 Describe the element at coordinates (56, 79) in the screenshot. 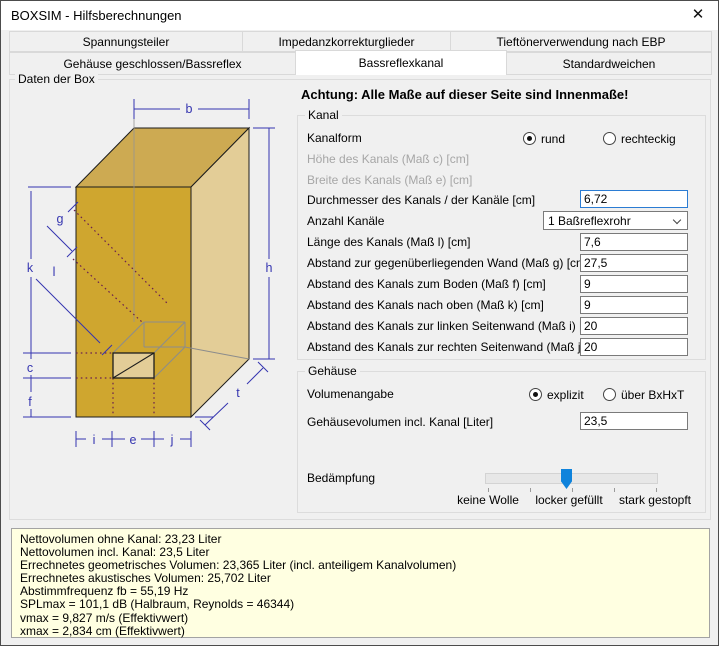

I see `daten-der-box-label: Daten der Box` at that location.